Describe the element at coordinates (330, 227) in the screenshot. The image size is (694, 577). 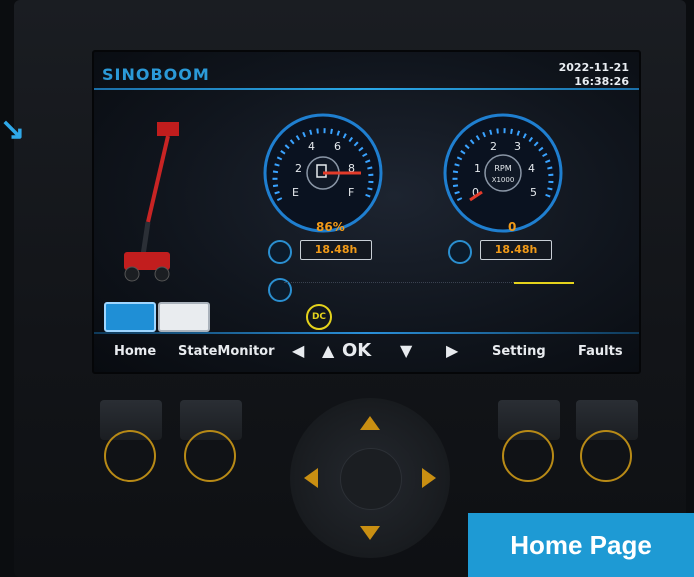
I see `fuel-percent-readout: 86%` at that location.